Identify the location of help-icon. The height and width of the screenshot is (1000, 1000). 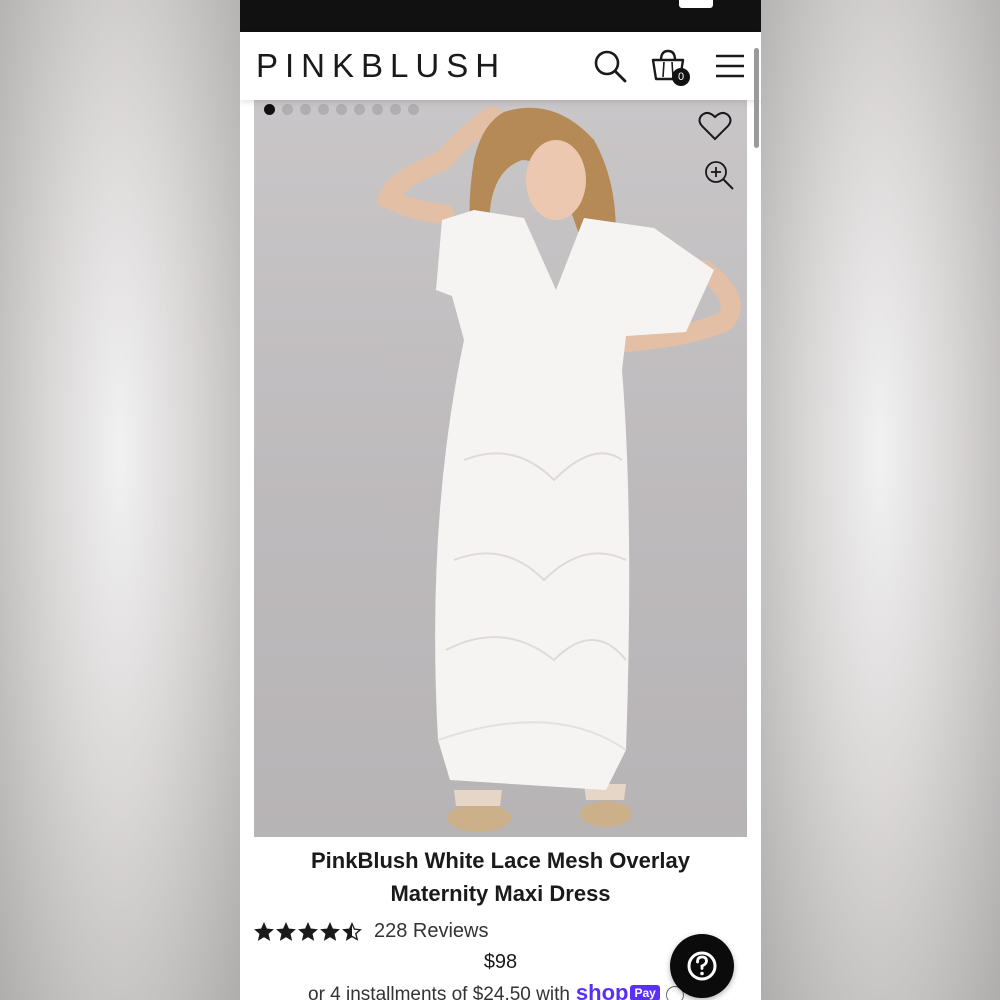
(702, 966).